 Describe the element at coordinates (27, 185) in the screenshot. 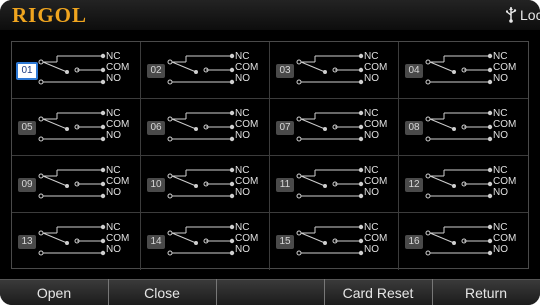

I see `channel-number: 09` at that location.